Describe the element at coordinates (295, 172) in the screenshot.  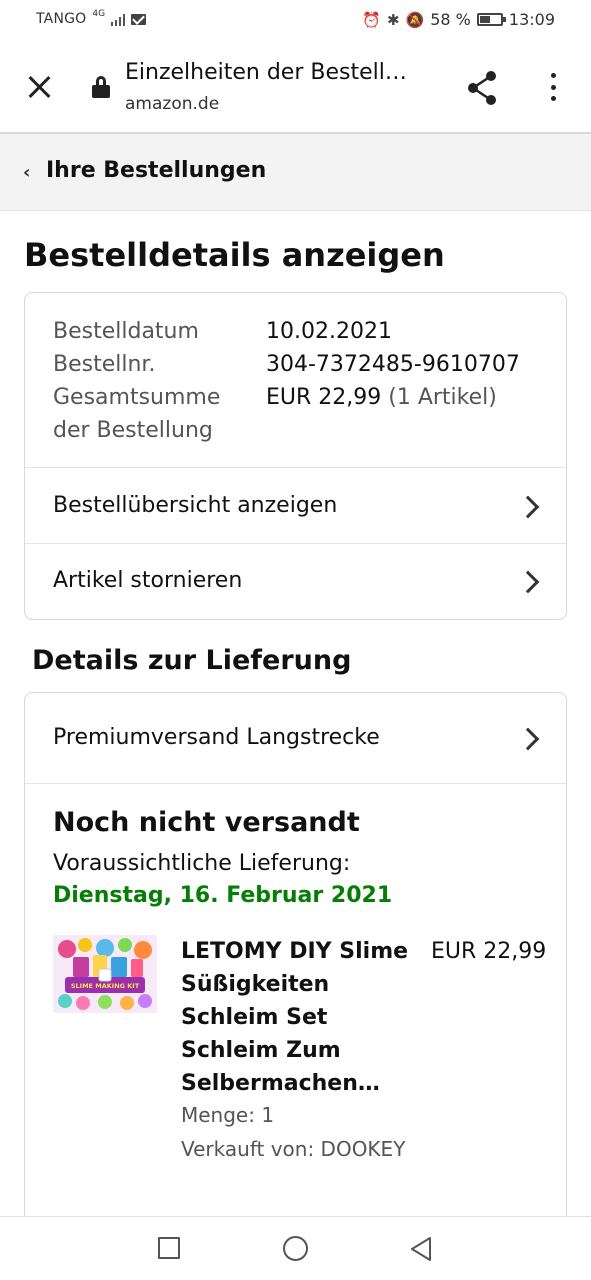
I see `breadcrumb: ‹ Ihre Bestellungen` at that location.